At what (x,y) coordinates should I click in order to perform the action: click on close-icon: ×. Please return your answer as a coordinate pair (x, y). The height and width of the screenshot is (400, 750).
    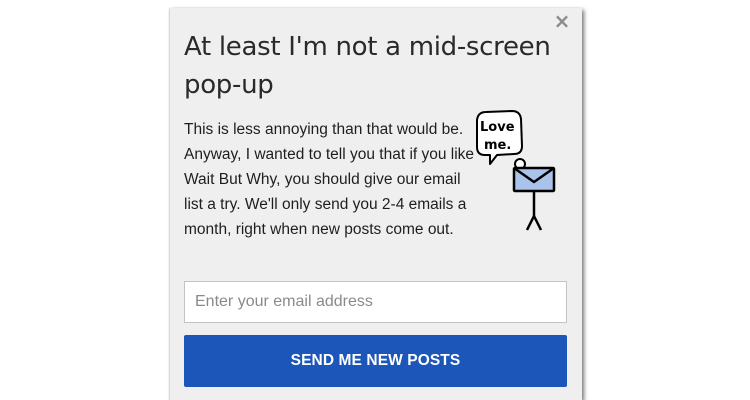
    Looking at the image, I should click on (562, 21).